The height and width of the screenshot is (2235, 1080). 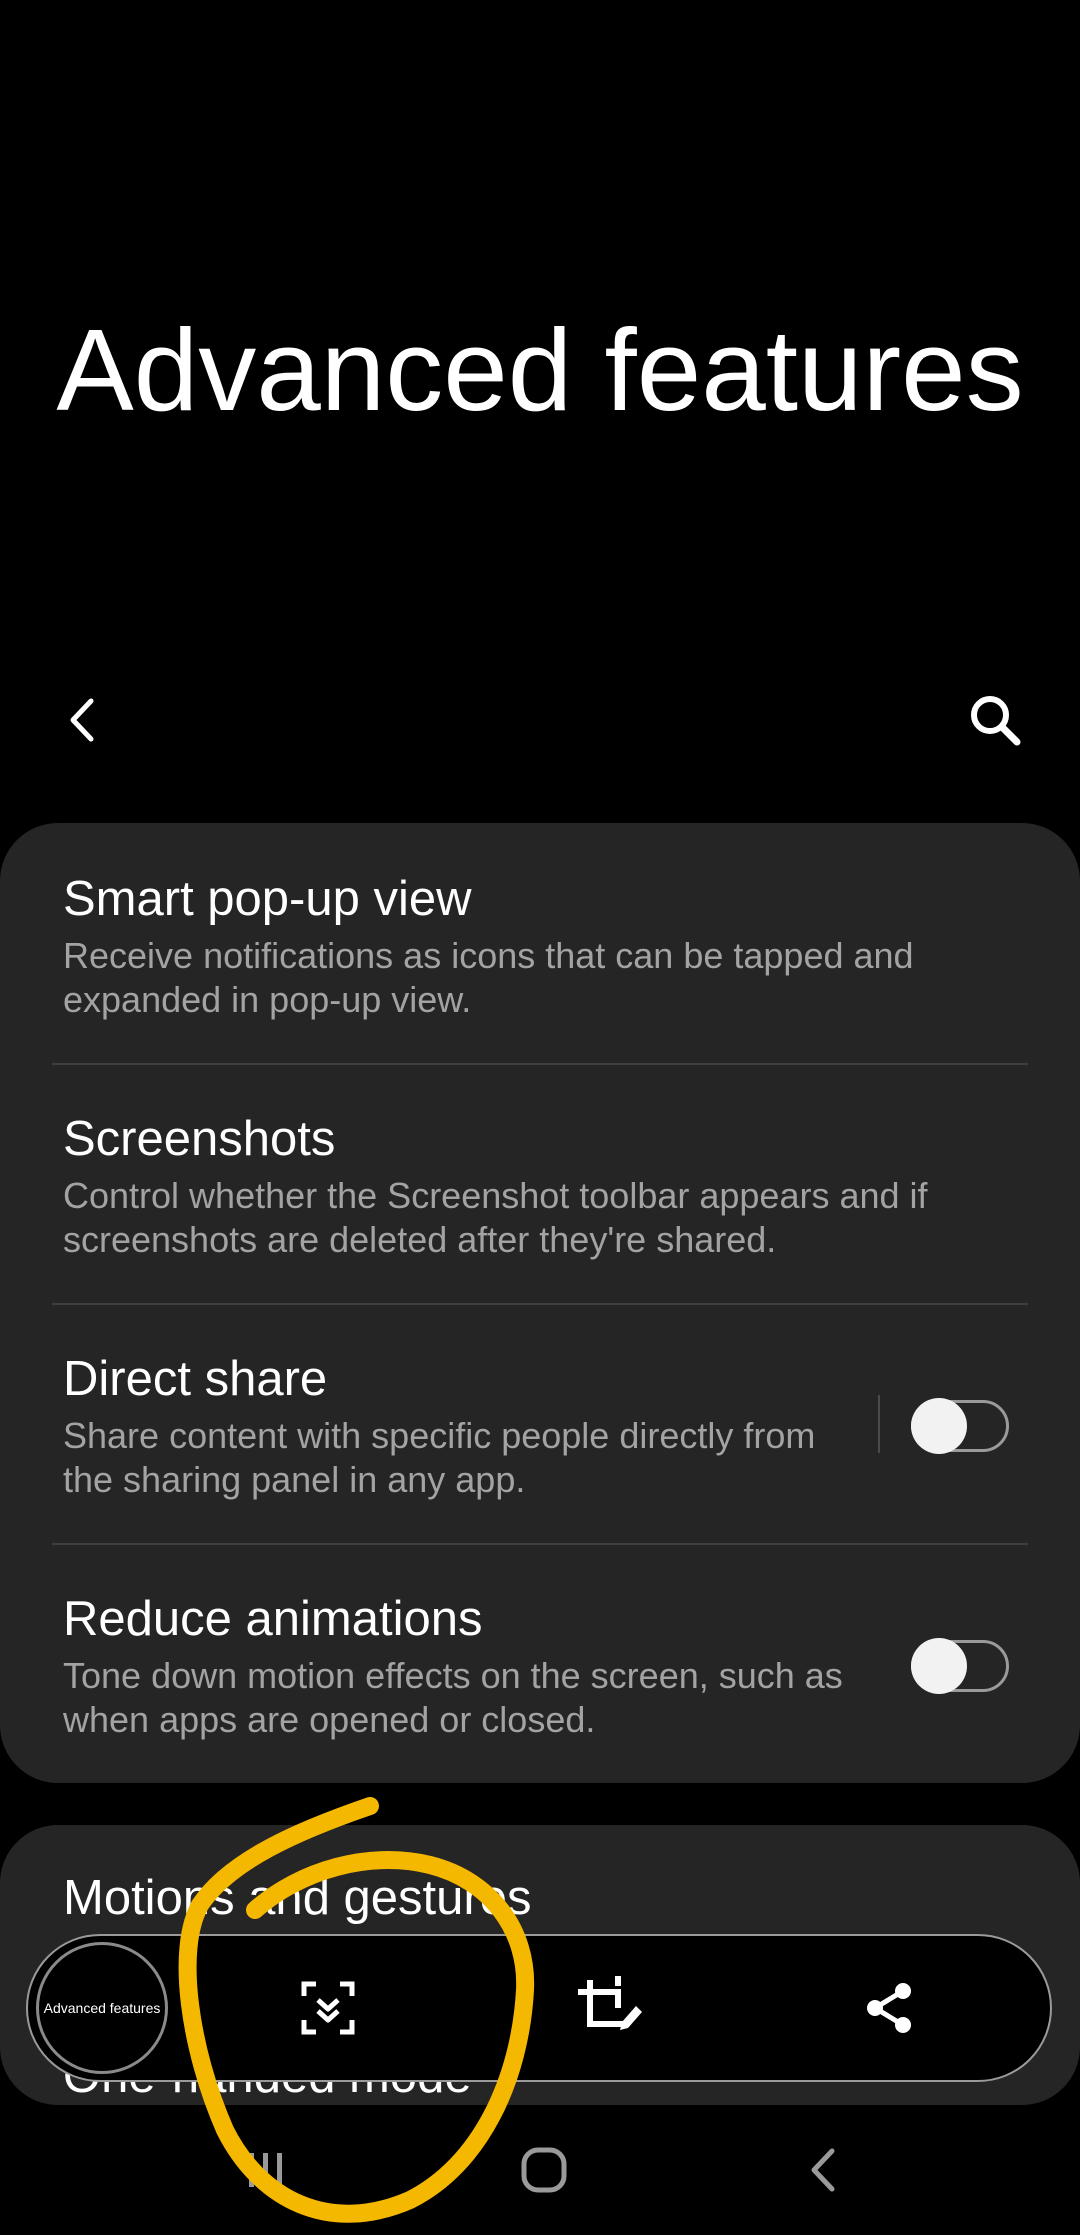 I want to click on screenshot-toolbar: Advanced features, so click(x=539, y=2008).